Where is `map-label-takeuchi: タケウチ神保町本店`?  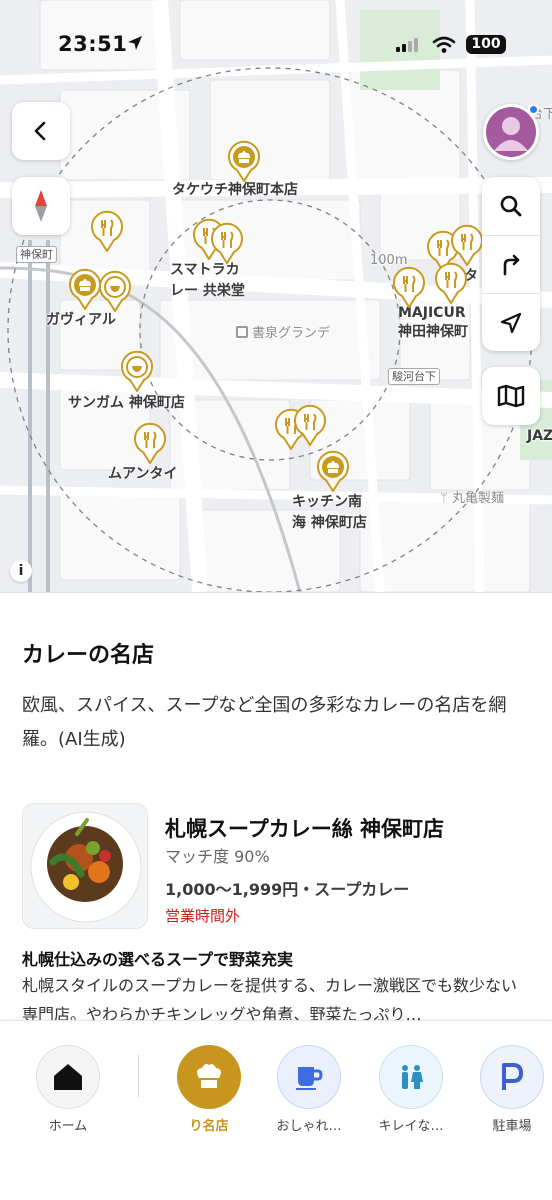 map-label-takeuchi: タケウチ神保町本店 is located at coordinates (235, 190).